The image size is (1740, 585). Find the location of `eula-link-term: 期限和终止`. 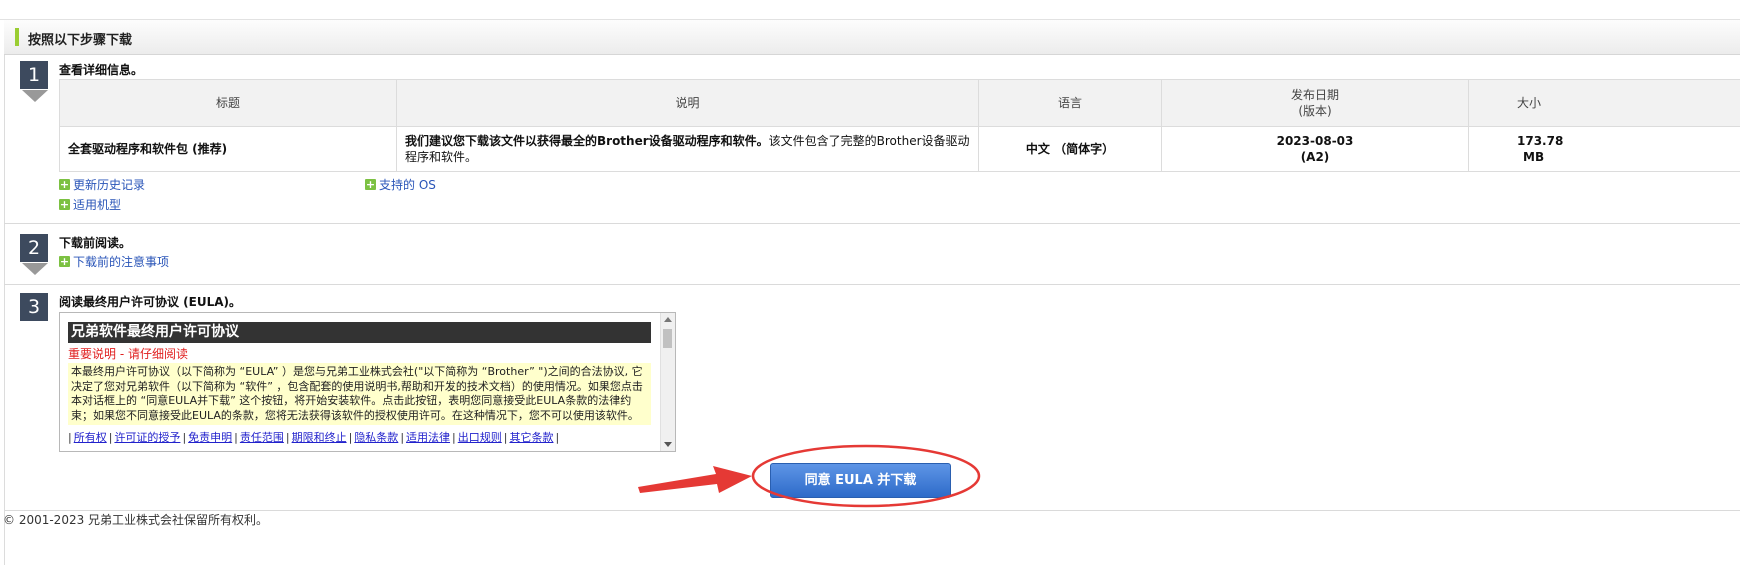

eula-link-term: 期限和终止 is located at coordinates (319, 437).